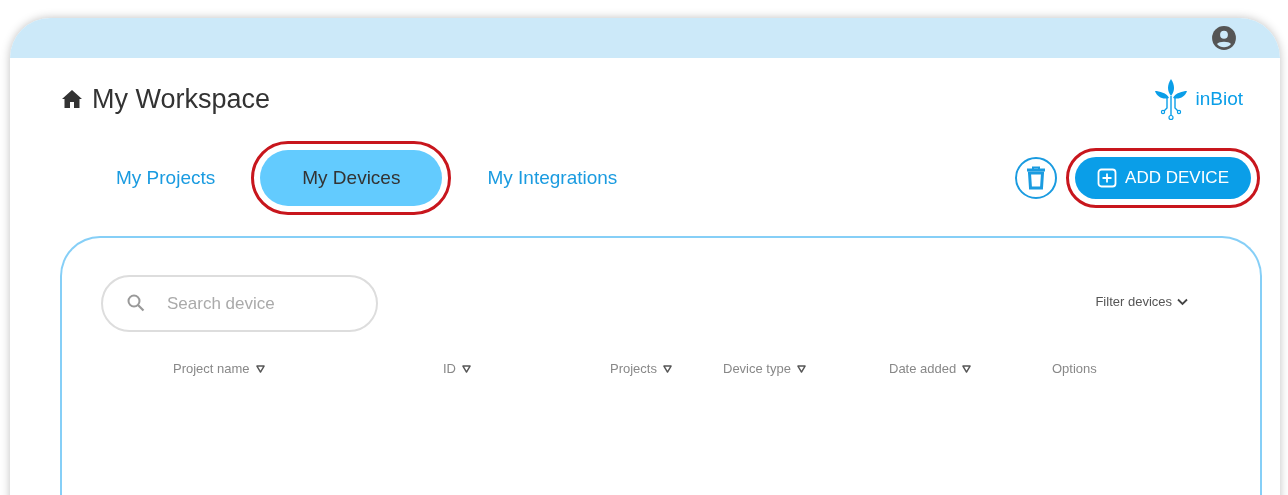 The width and height of the screenshot is (1288, 495). I want to click on tab: My Devices, so click(351, 178).